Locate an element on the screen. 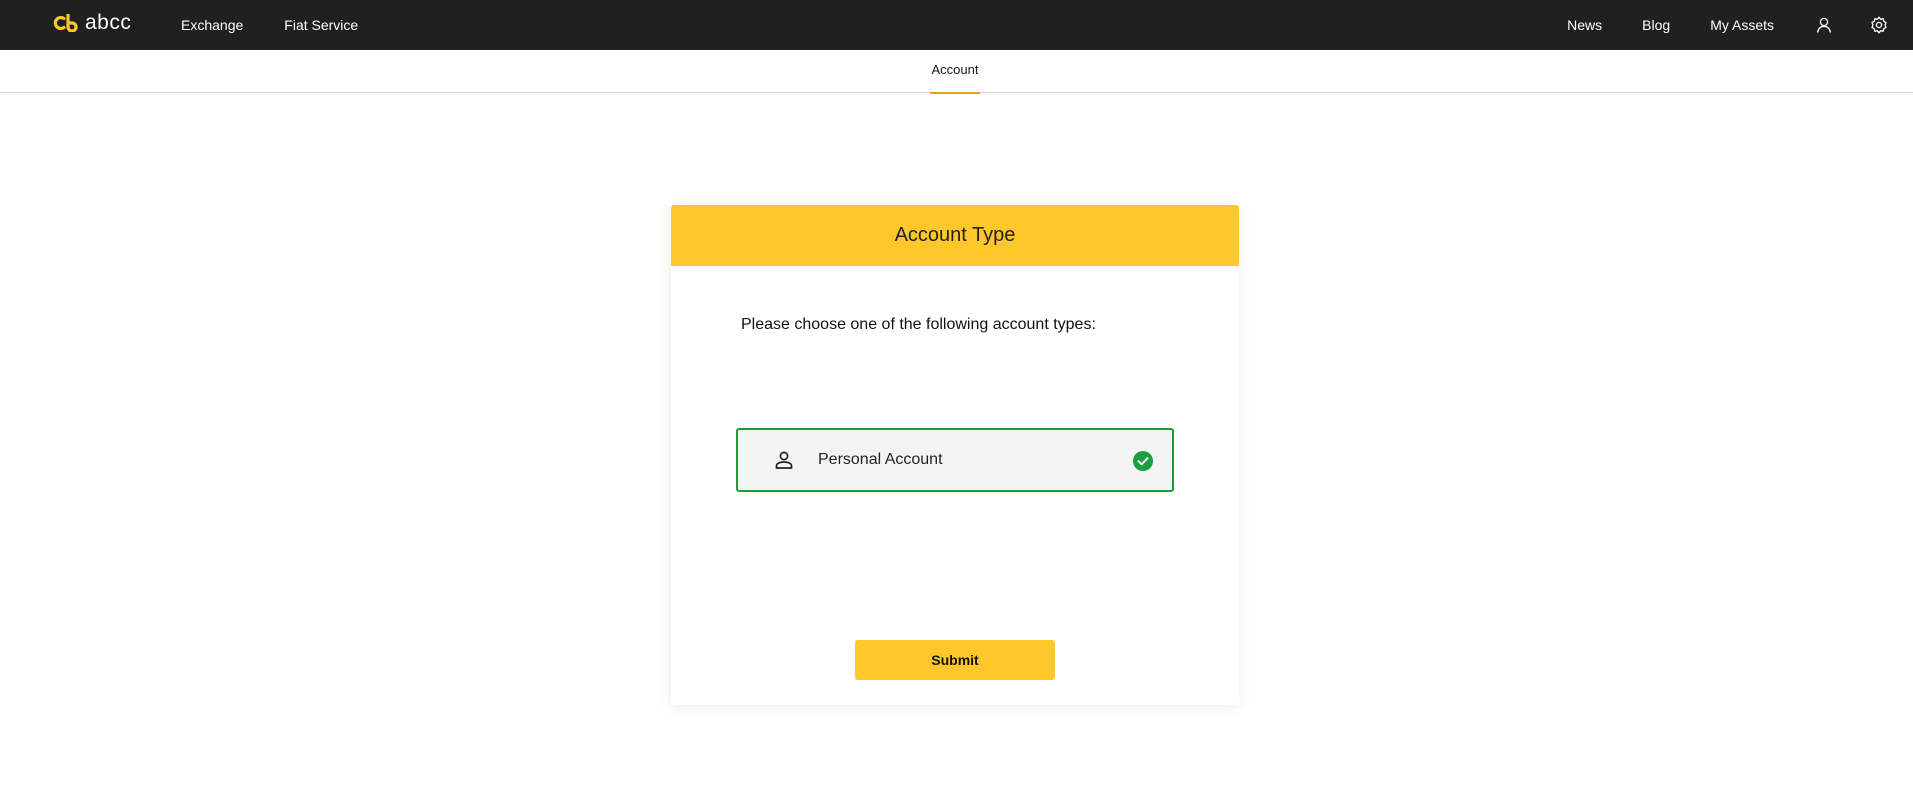  primary-nav: Exchange Fiat Service is located at coordinates (290, 25).